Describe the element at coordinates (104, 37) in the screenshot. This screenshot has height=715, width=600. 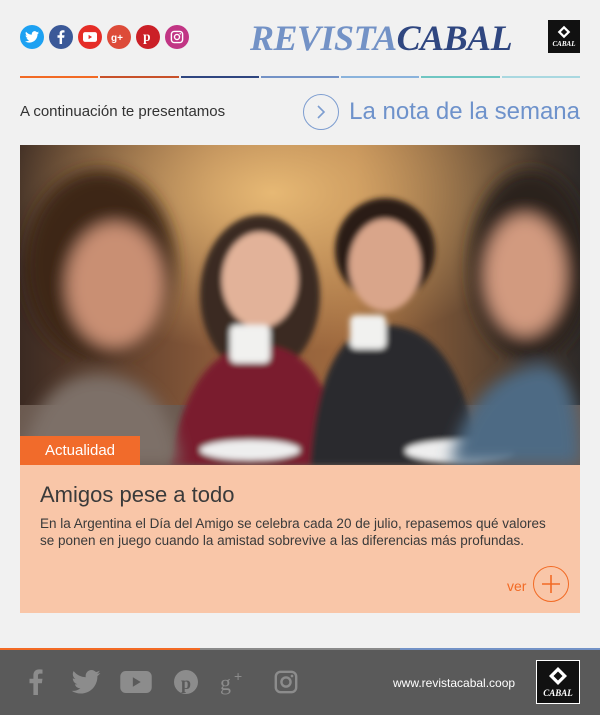
I see `social-links: g+ p` at that location.